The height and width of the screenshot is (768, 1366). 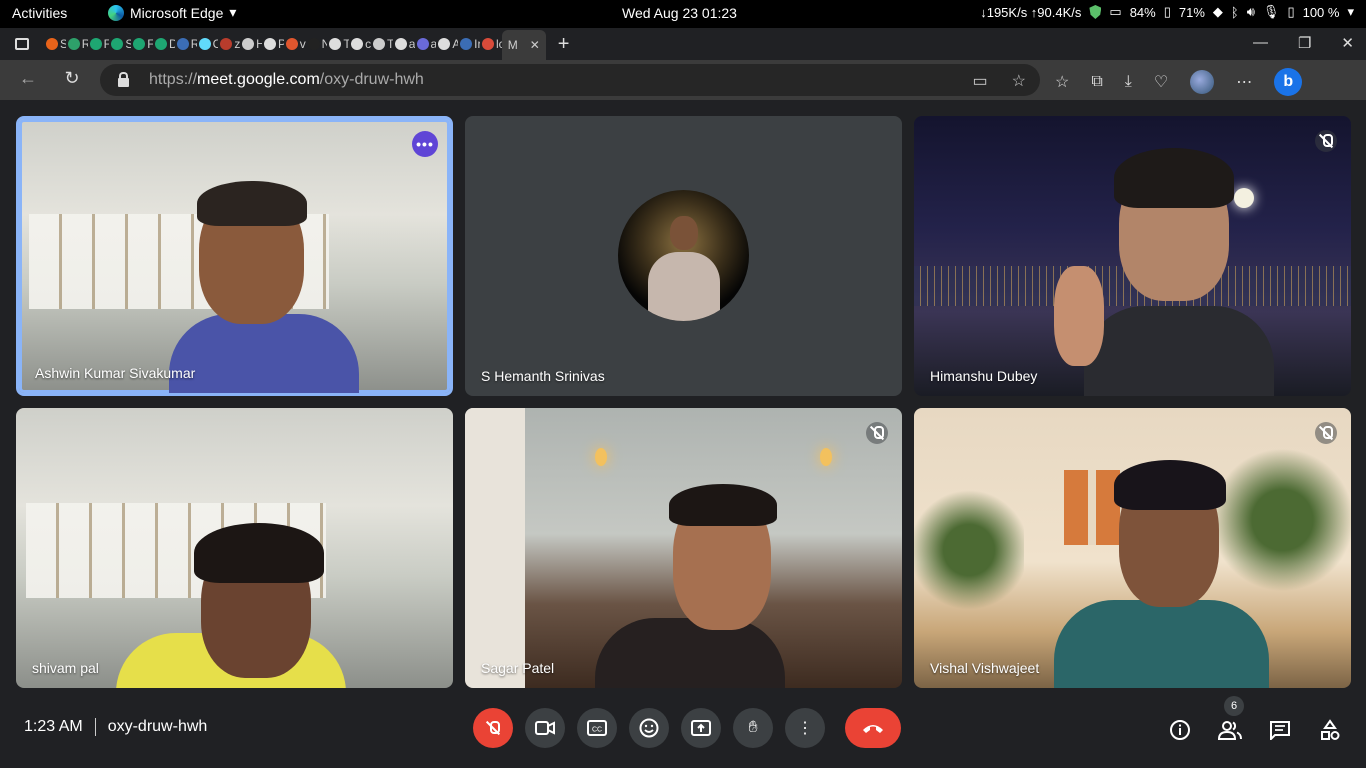 I want to click on bing-copilot-icon: b, so click(x=1288, y=82).